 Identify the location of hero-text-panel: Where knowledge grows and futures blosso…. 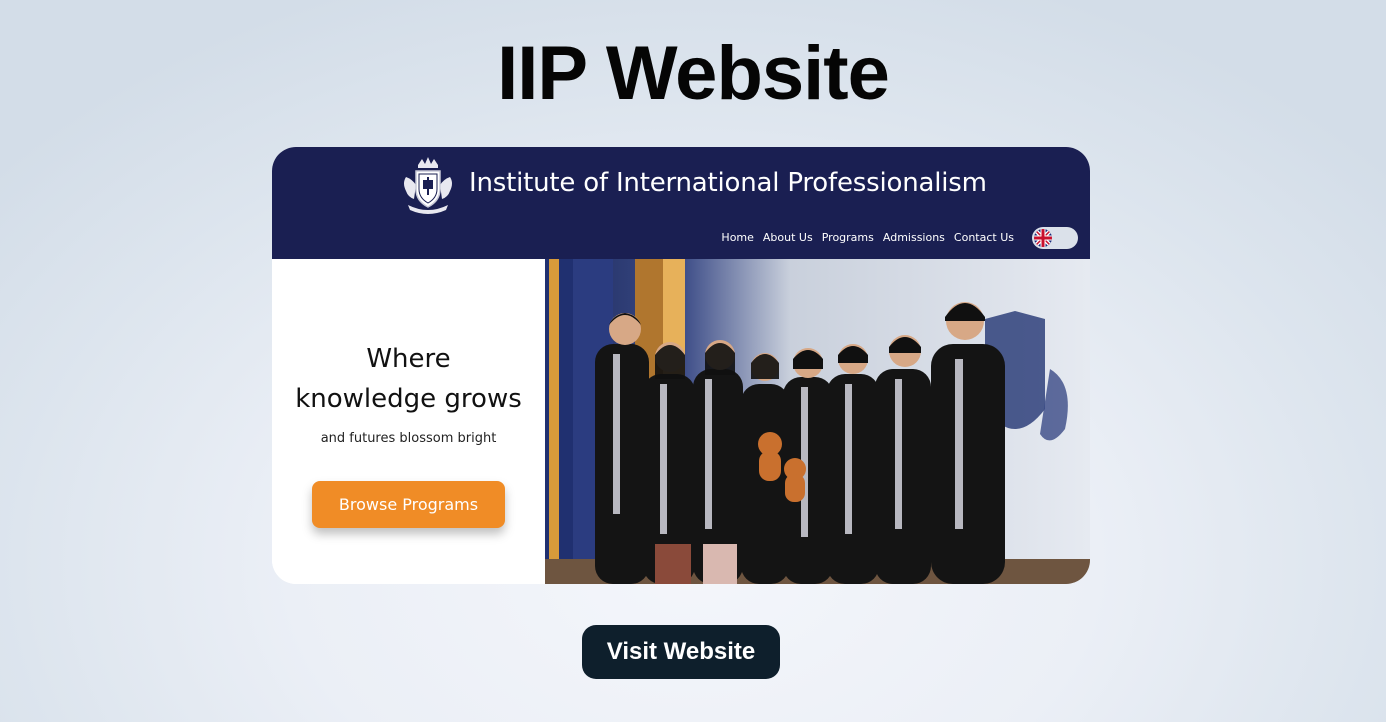
(408, 421).